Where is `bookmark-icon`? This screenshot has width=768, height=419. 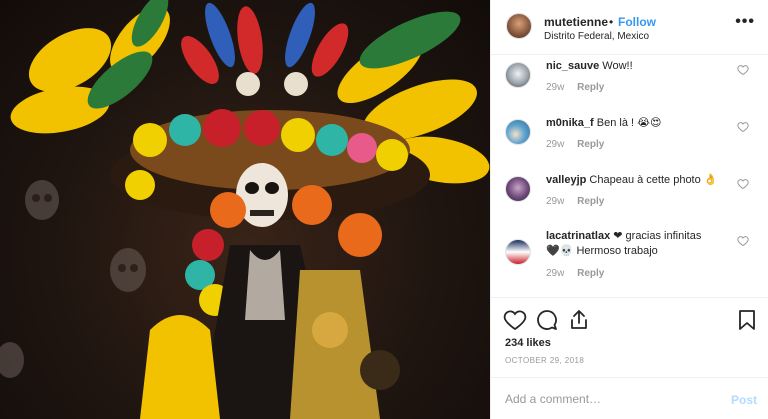
bookmark-icon is located at coordinates (747, 320).